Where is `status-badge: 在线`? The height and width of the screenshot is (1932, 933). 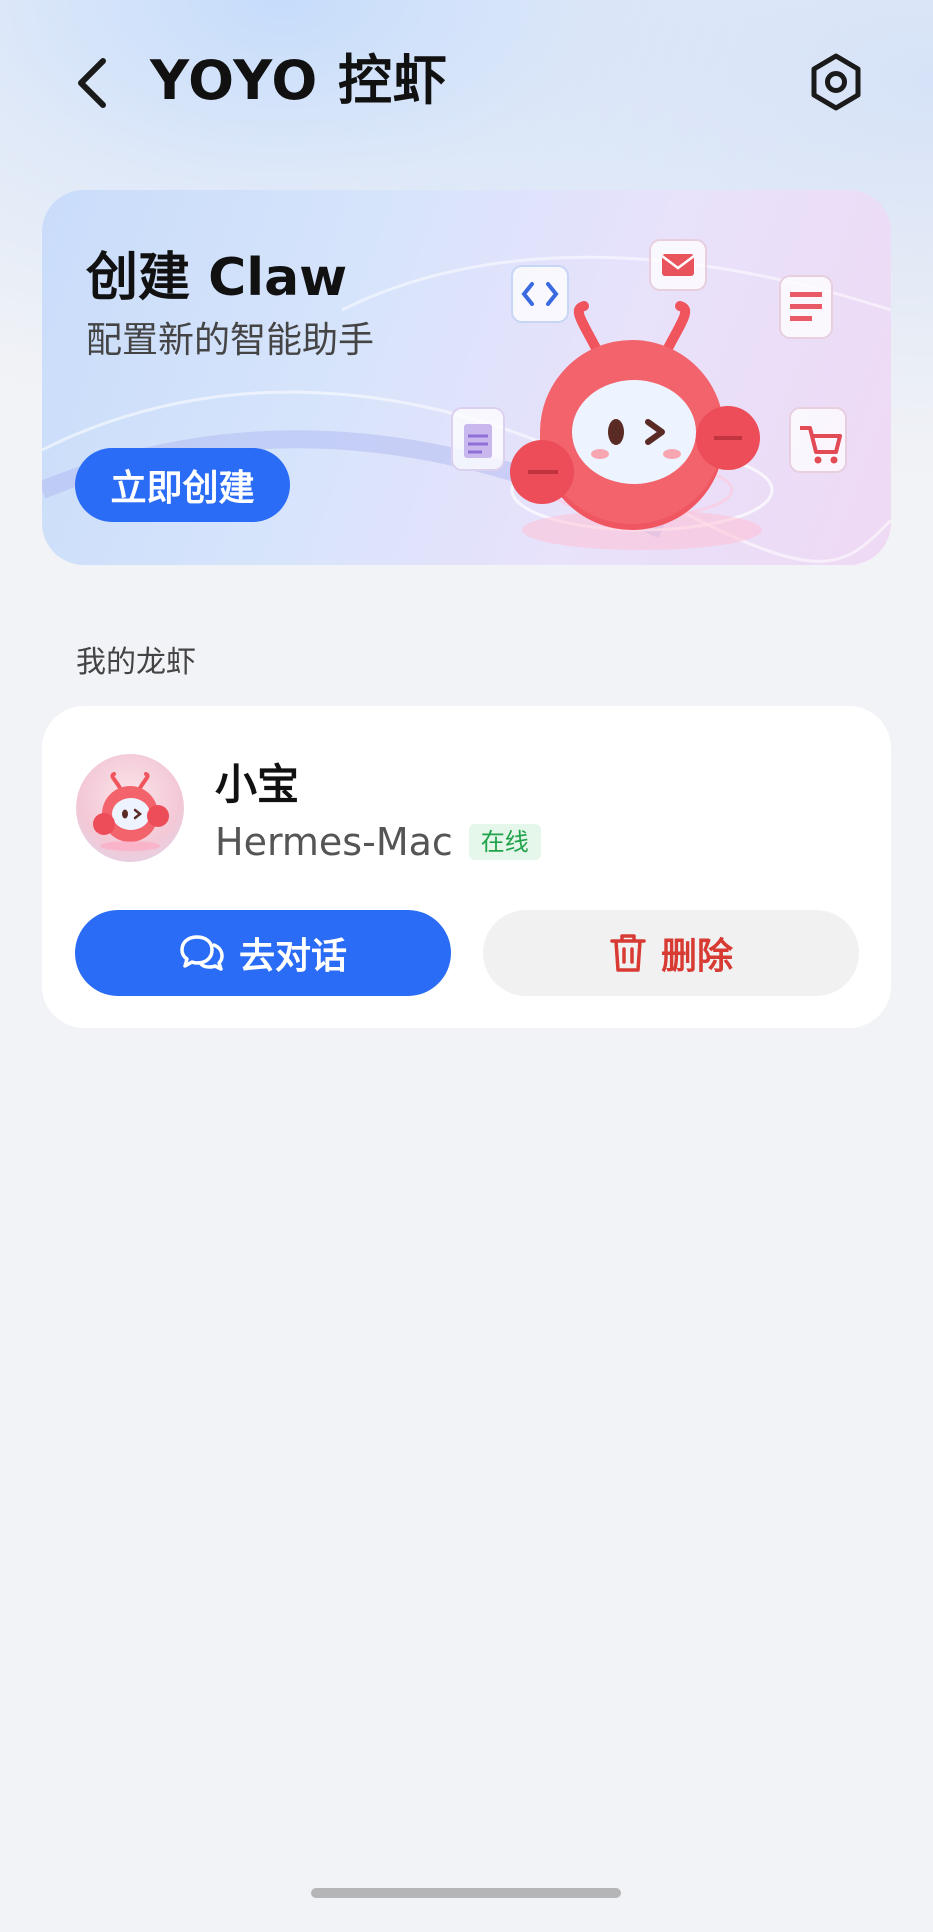
status-badge: 在线 is located at coordinates (504, 842).